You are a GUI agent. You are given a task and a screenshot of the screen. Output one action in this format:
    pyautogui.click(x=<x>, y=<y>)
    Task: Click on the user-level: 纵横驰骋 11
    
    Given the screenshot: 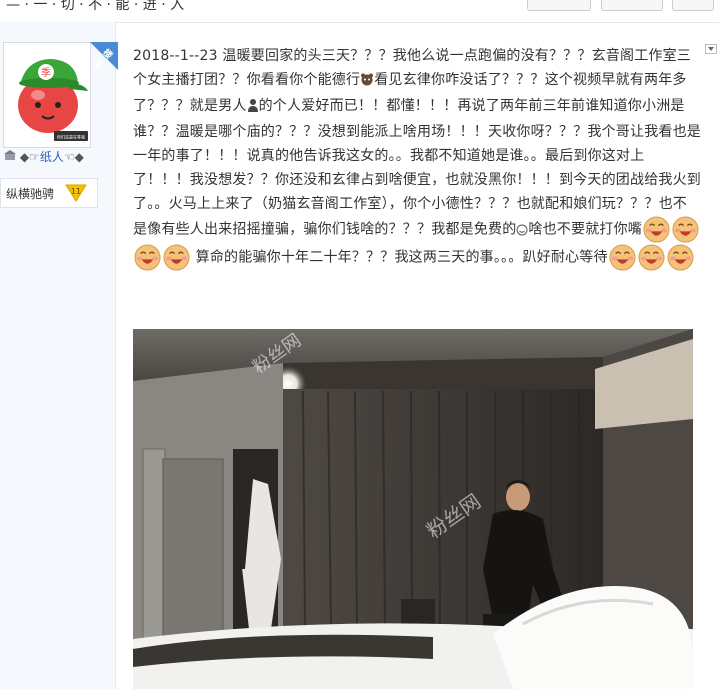 What is the action you would take?
    pyautogui.click(x=49, y=193)
    